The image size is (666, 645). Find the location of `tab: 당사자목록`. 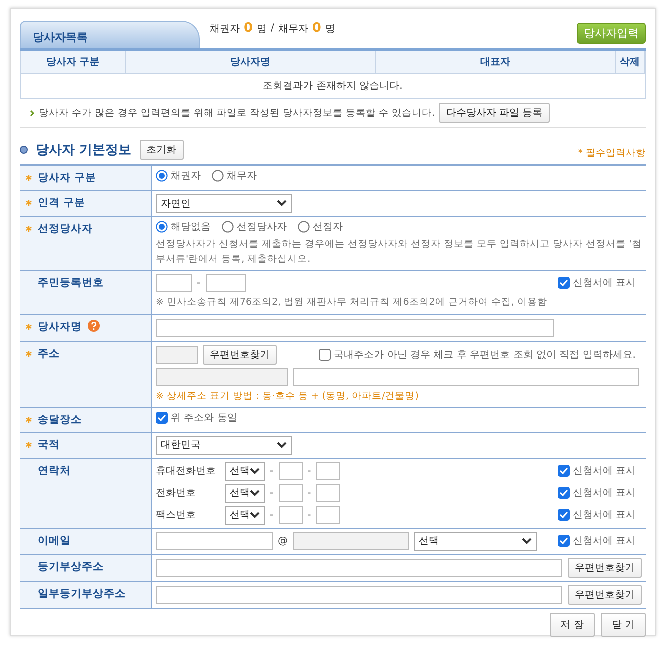

tab: 당사자목록 is located at coordinates (110, 34).